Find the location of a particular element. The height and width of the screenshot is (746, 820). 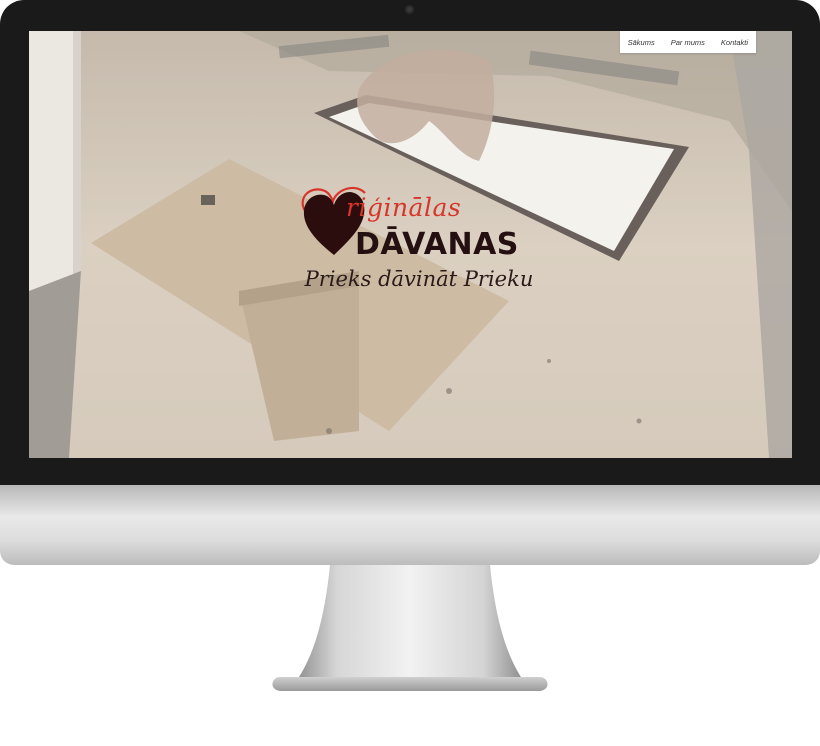

top-navigation: Sākums Par mums Kontakti is located at coordinates (687, 42).